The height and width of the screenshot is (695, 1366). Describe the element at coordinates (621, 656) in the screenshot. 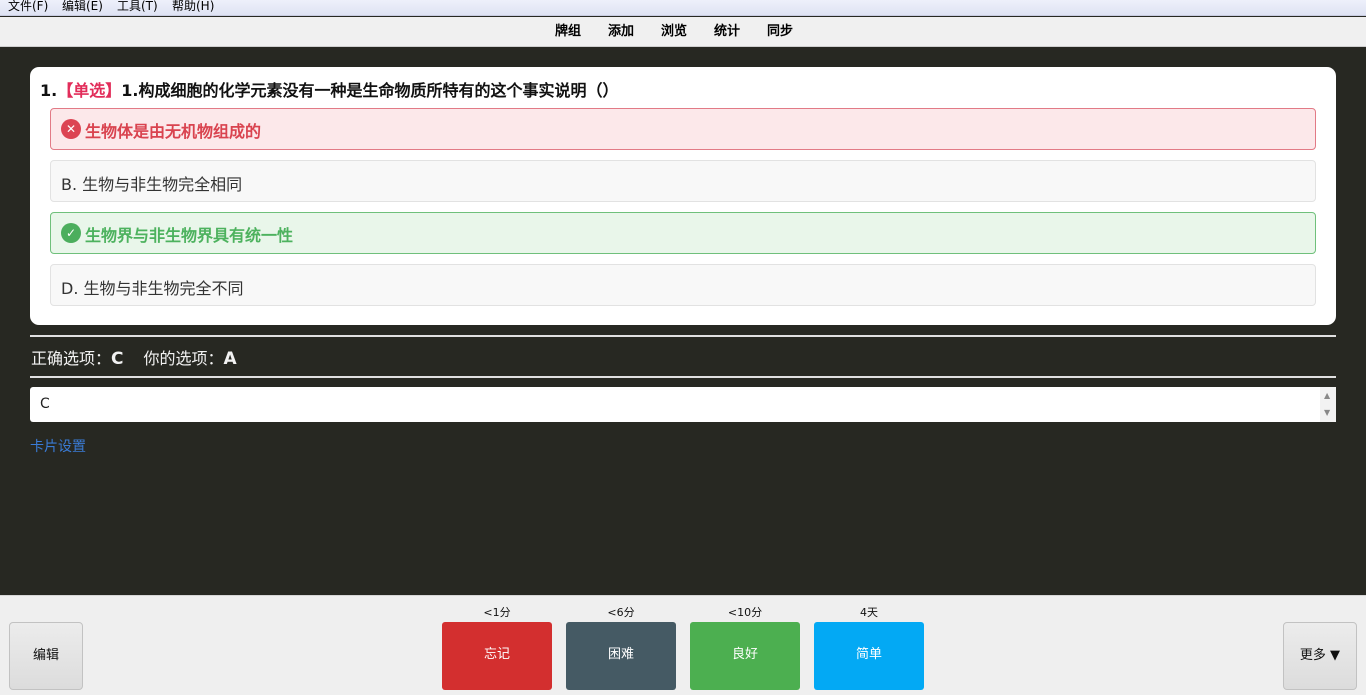

I see `hard-button: 困难` at that location.